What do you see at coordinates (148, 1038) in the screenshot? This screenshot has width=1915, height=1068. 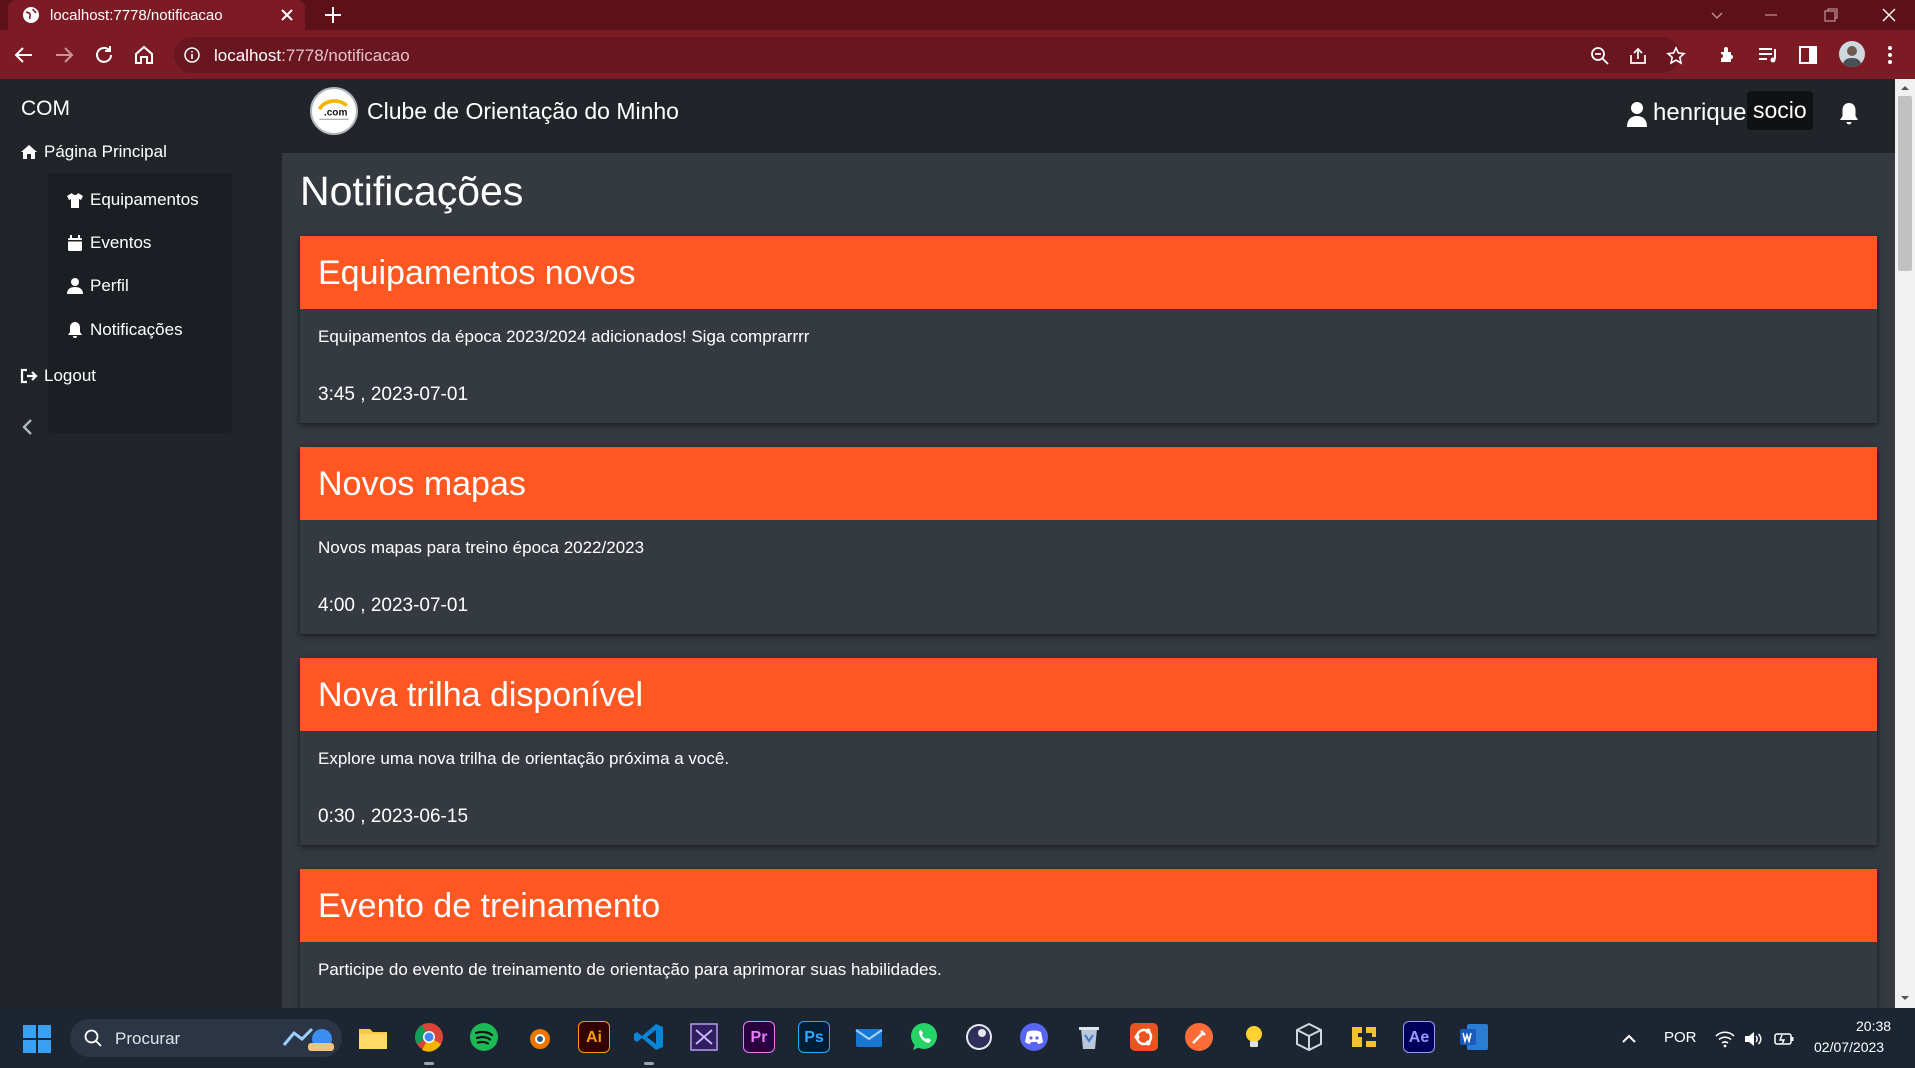 I see `search-placeholder: Procurar` at bounding box center [148, 1038].